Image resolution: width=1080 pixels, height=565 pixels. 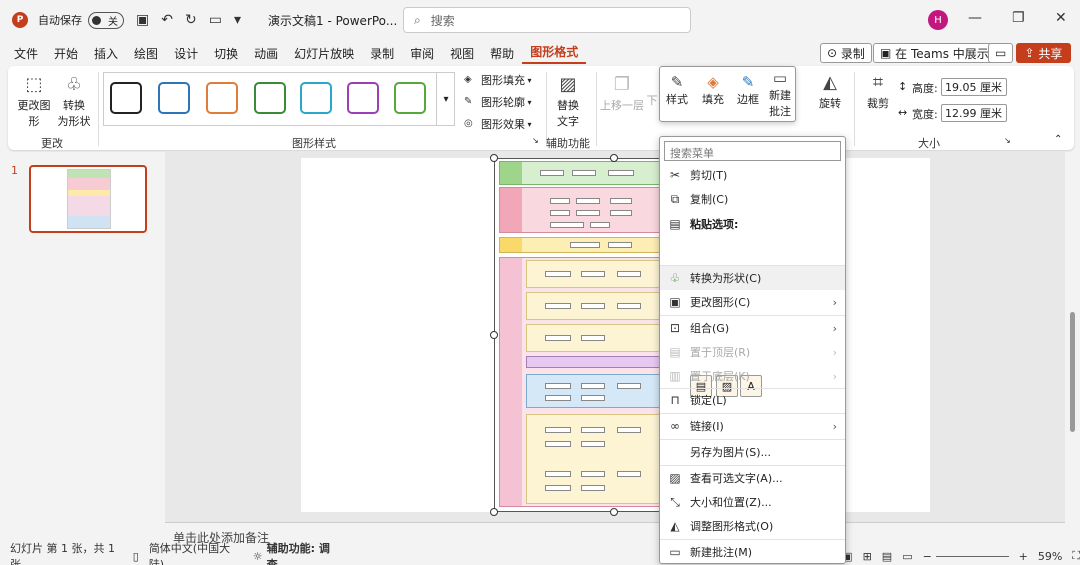 I want to click on mini-new-comment-button: ▭ 新建 批注, so click(x=780, y=94).